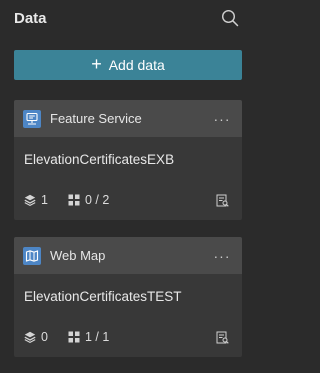  I want to click on layers-stat: 0, so click(36, 337).